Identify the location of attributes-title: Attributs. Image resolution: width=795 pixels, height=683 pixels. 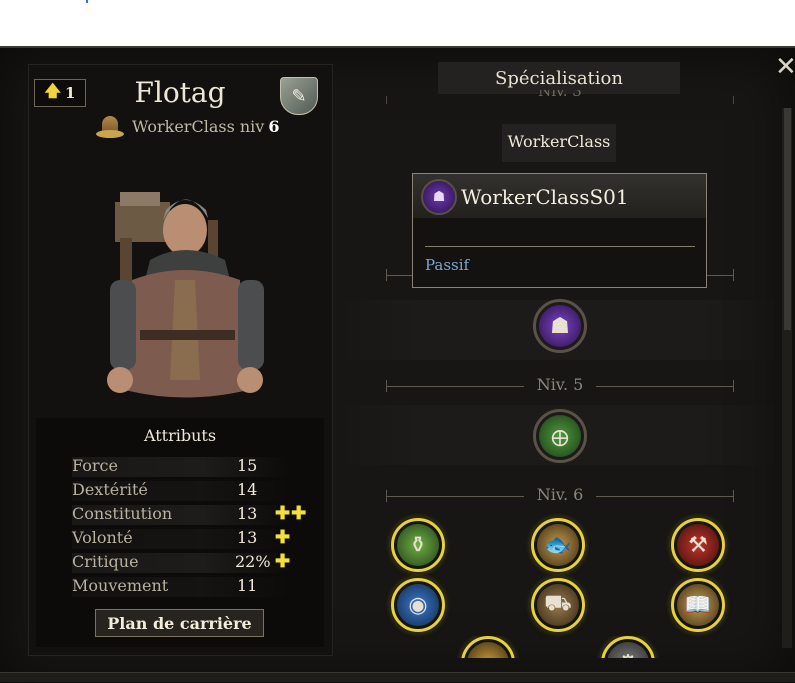
(180, 435).